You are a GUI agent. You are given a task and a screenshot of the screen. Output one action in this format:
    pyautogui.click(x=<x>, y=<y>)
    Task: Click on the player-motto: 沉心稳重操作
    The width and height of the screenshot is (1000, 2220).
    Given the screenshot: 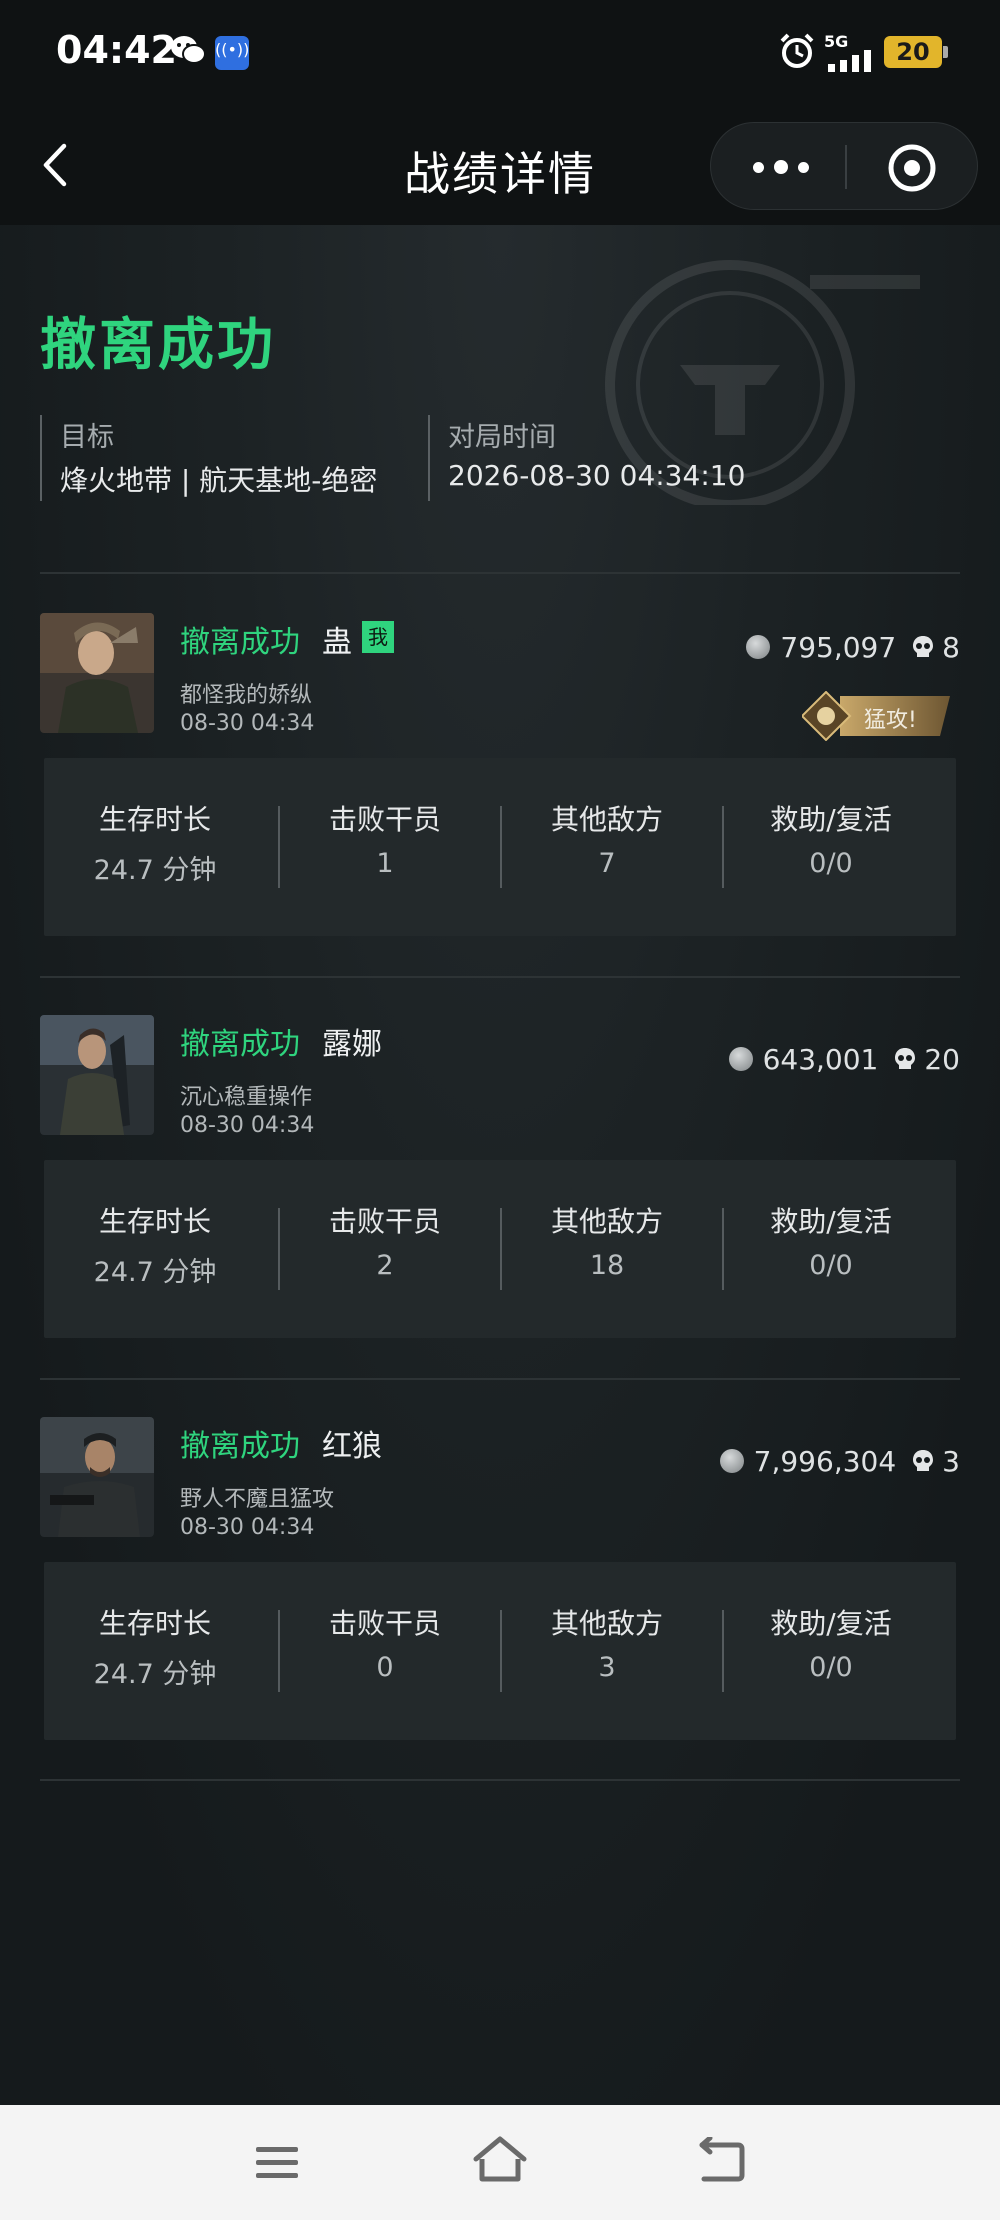 What is the action you would take?
    pyautogui.click(x=246, y=1097)
    